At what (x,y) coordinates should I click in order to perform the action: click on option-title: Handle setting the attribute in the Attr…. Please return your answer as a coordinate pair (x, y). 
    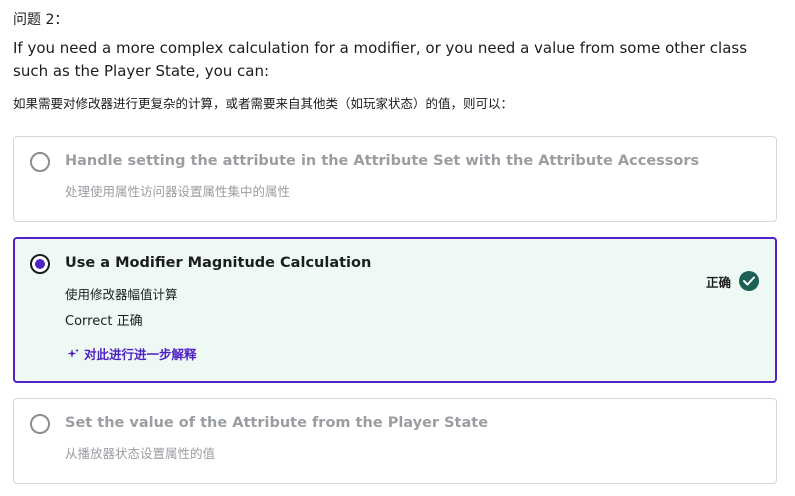
    Looking at the image, I should click on (382, 161).